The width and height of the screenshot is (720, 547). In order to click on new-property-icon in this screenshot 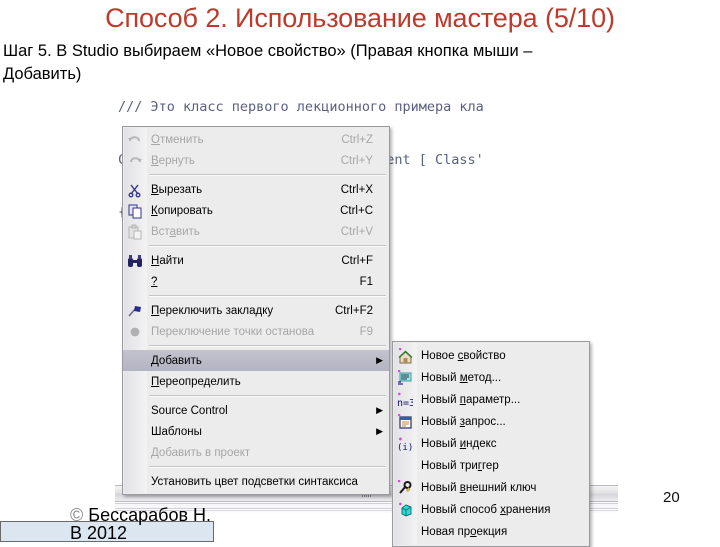, I will do `click(405, 356)`.